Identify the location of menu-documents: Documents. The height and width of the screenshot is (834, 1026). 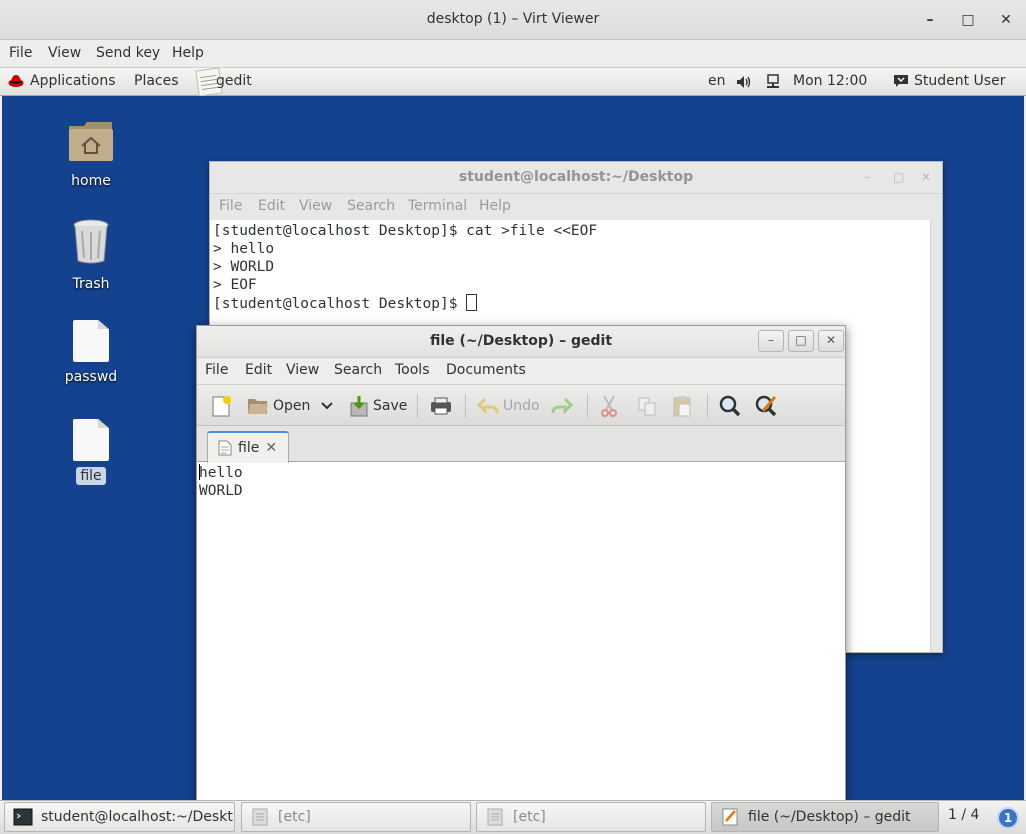
(486, 370).